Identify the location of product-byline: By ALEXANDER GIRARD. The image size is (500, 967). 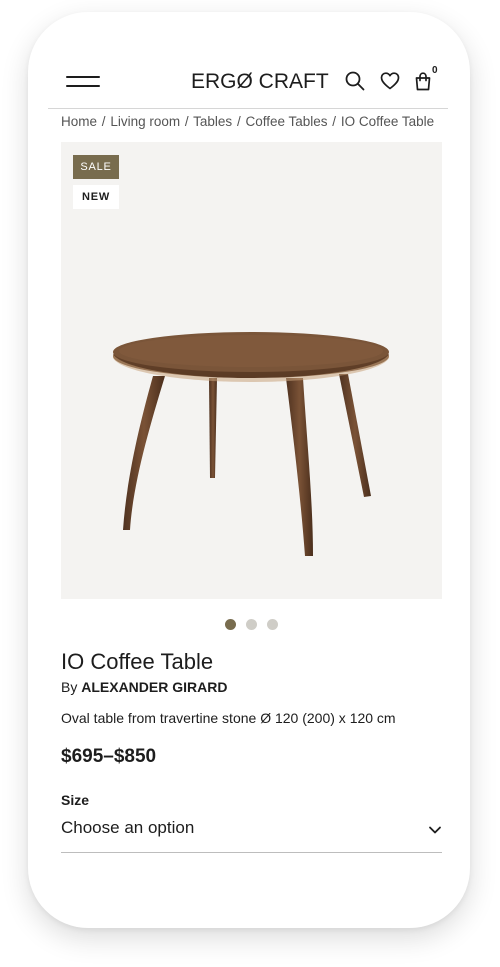
(144, 687).